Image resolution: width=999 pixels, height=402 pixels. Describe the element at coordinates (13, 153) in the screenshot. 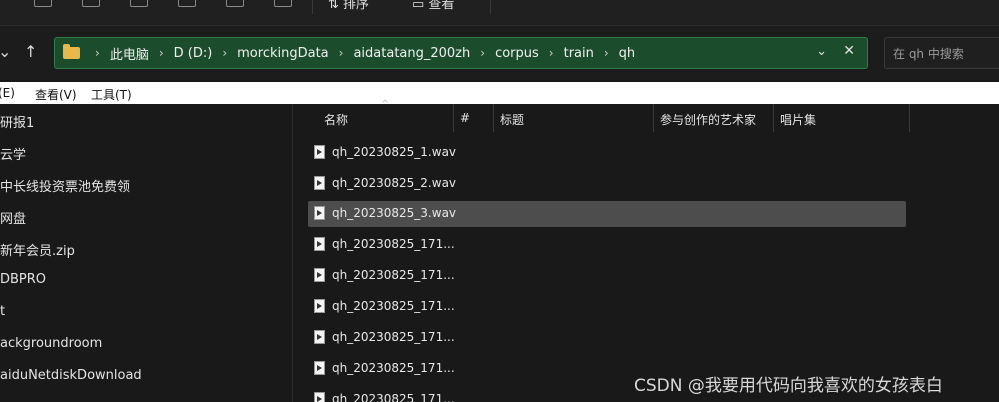

I see `nav-item: 云学` at that location.